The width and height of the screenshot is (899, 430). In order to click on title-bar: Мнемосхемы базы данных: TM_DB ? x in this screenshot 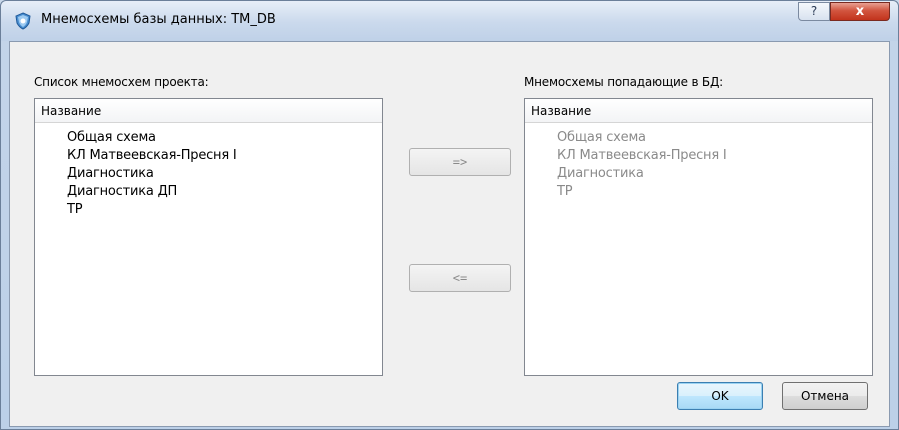, I will do `click(449, 21)`.